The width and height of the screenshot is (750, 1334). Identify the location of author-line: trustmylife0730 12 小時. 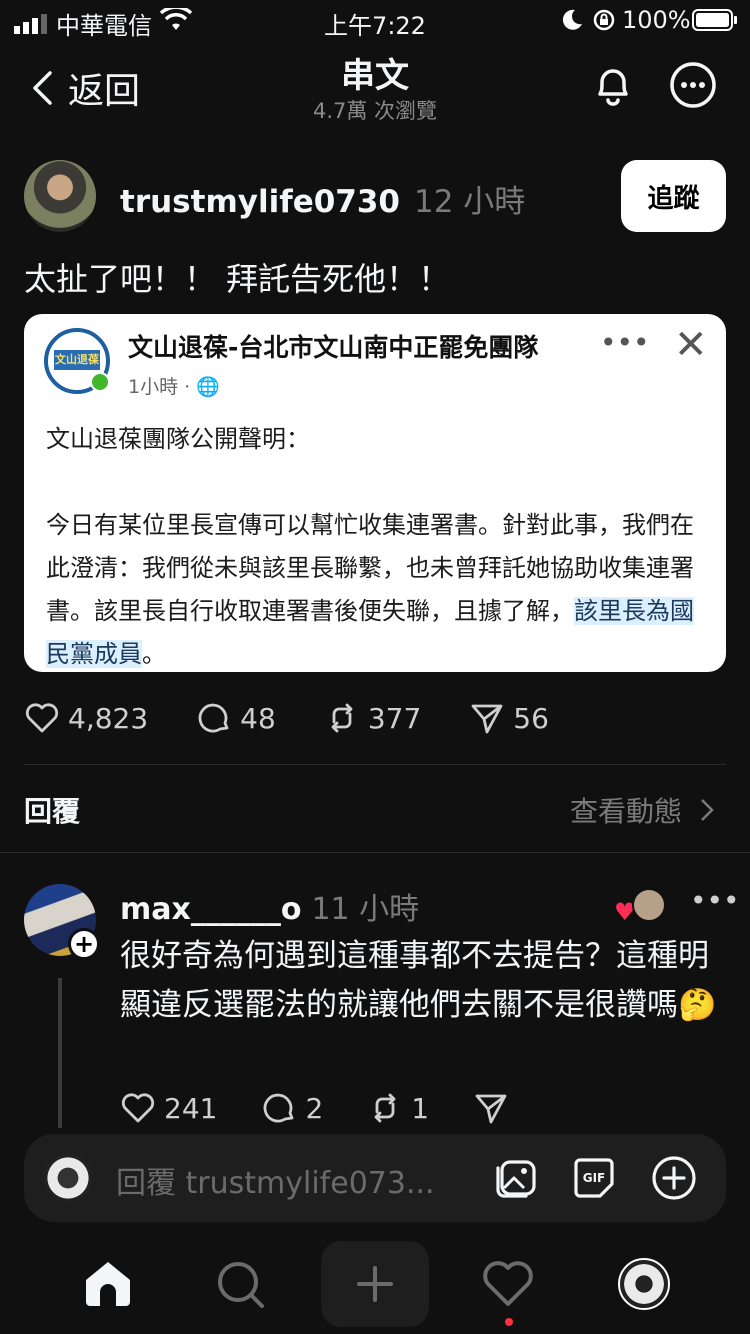
(322, 198).